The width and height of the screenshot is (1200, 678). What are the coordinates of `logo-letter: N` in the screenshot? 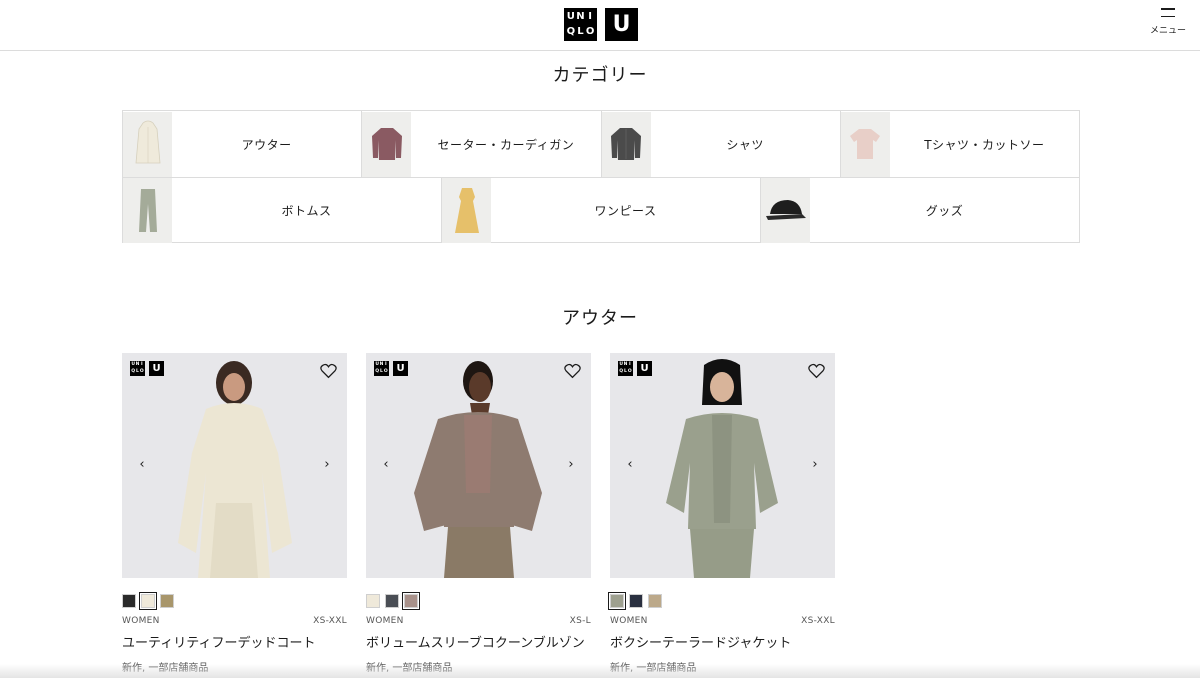 It's located at (580, 17).